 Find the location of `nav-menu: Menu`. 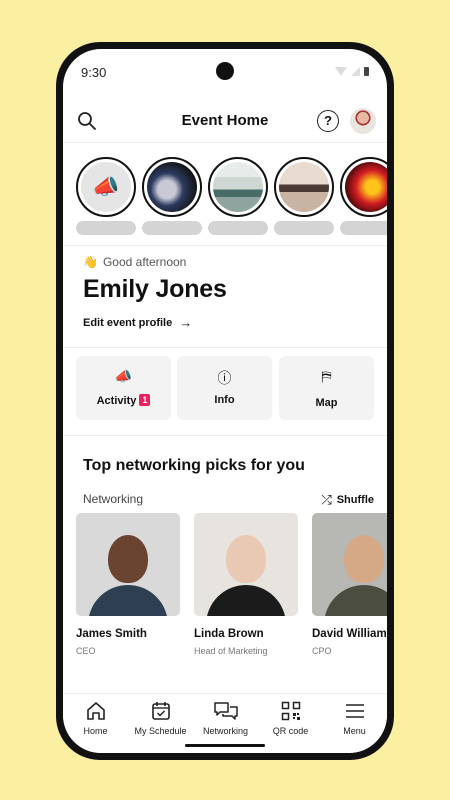

nav-menu: Menu is located at coordinates (354, 718).